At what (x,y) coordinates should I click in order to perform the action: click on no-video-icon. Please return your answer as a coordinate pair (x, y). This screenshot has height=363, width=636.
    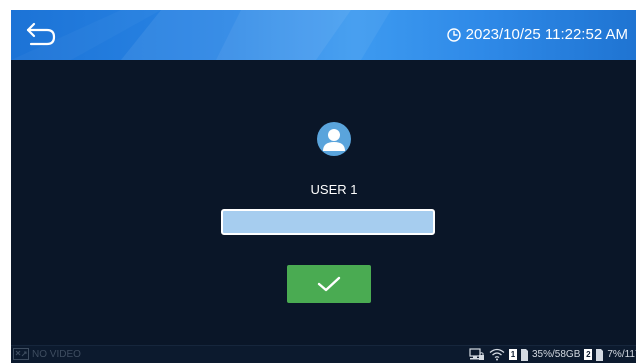
    Looking at the image, I should click on (21, 354).